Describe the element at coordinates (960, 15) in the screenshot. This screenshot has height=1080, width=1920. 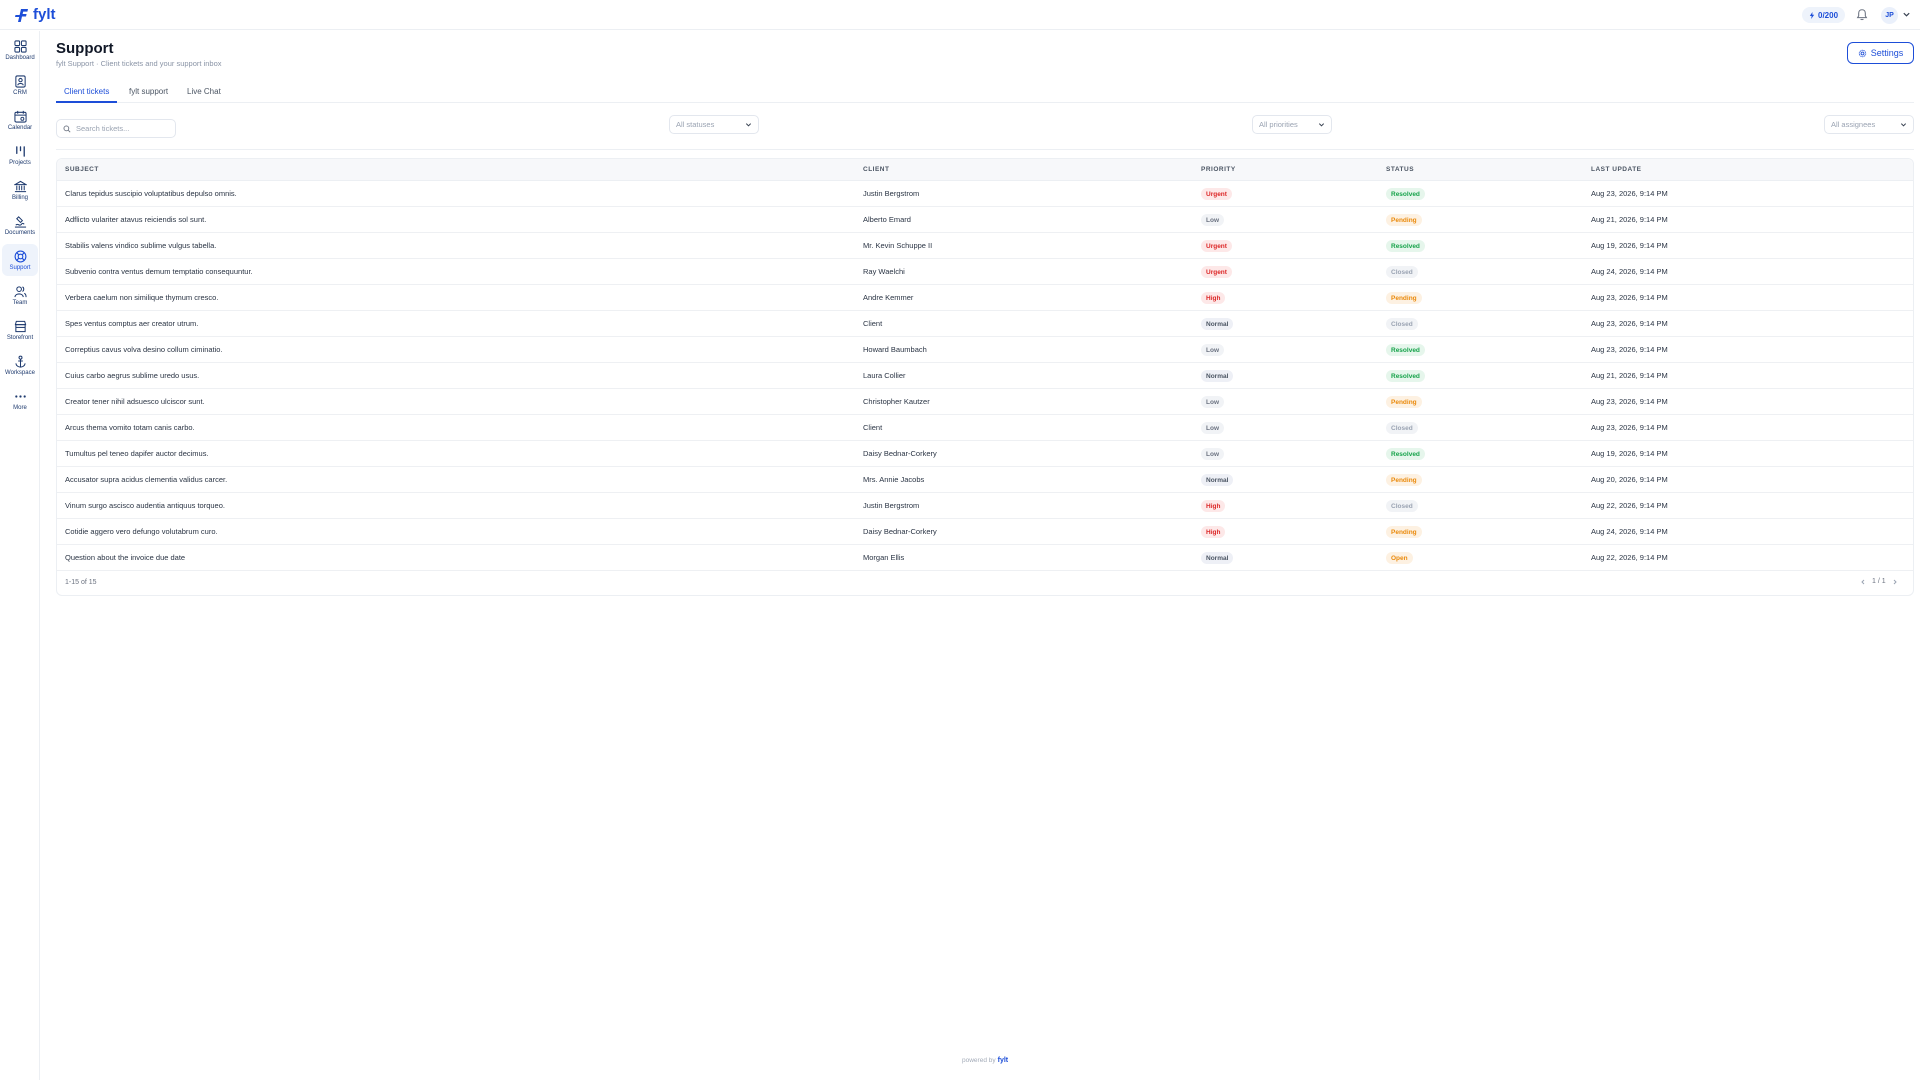
I see `top-bar: fylt 0/200 JP` at that location.